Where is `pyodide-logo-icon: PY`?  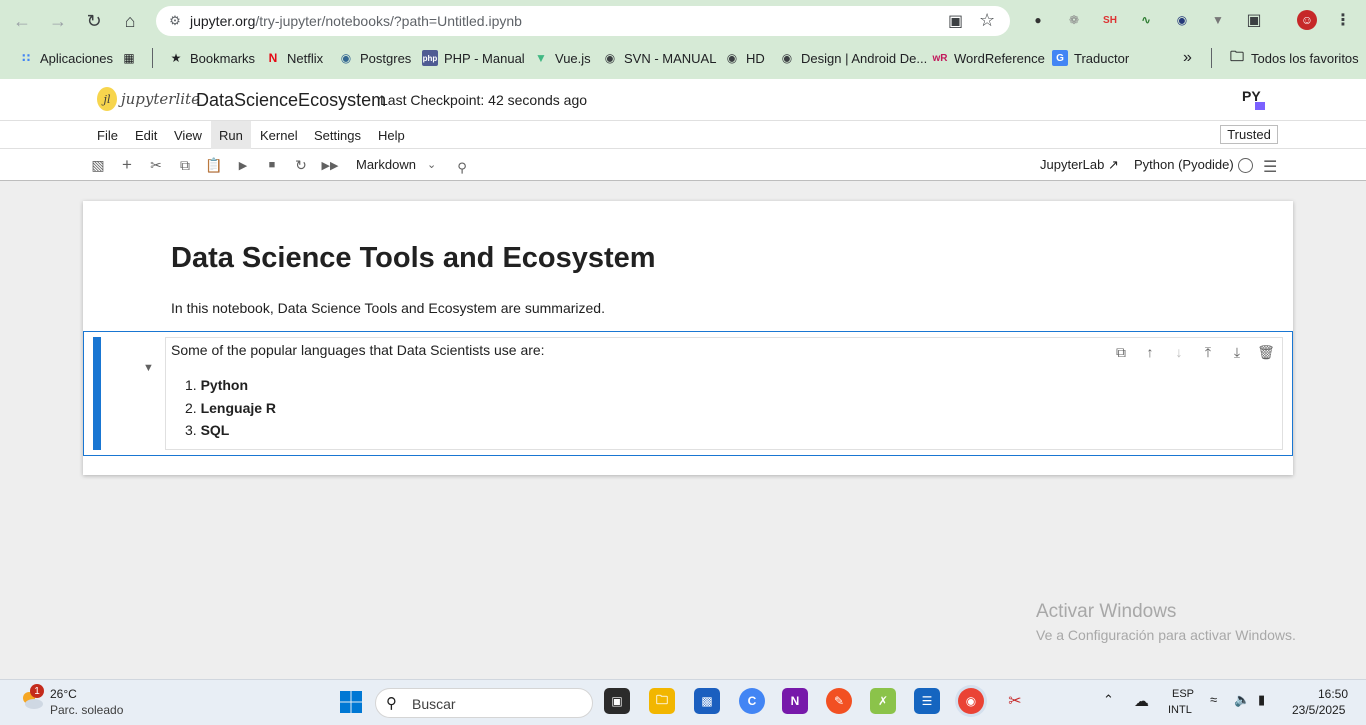 pyodide-logo-icon: PY is located at coordinates (1253, 99).